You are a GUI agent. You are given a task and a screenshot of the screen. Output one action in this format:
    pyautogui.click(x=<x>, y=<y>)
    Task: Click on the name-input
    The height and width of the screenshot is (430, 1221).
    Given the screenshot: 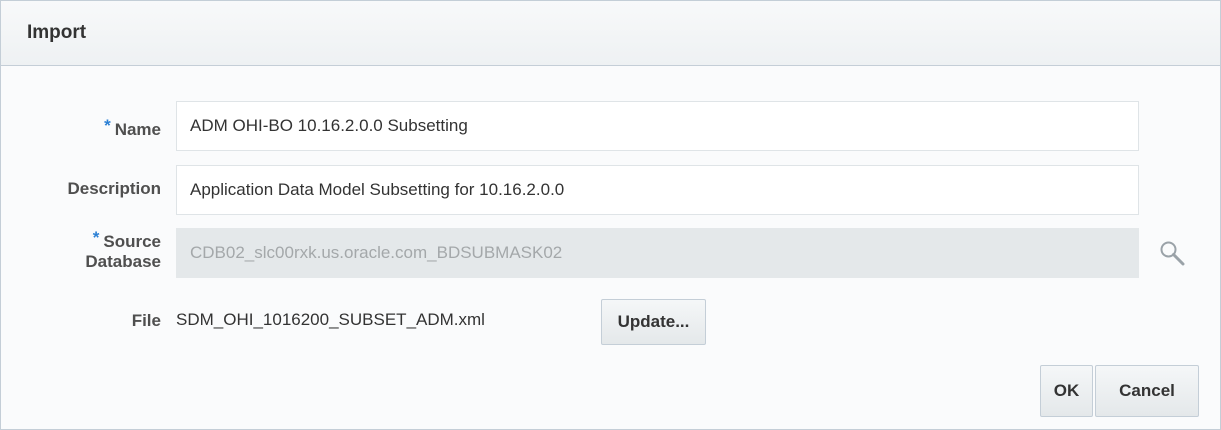 What is the action you would take?
    pyautogui.click(x=657, y=126)
    